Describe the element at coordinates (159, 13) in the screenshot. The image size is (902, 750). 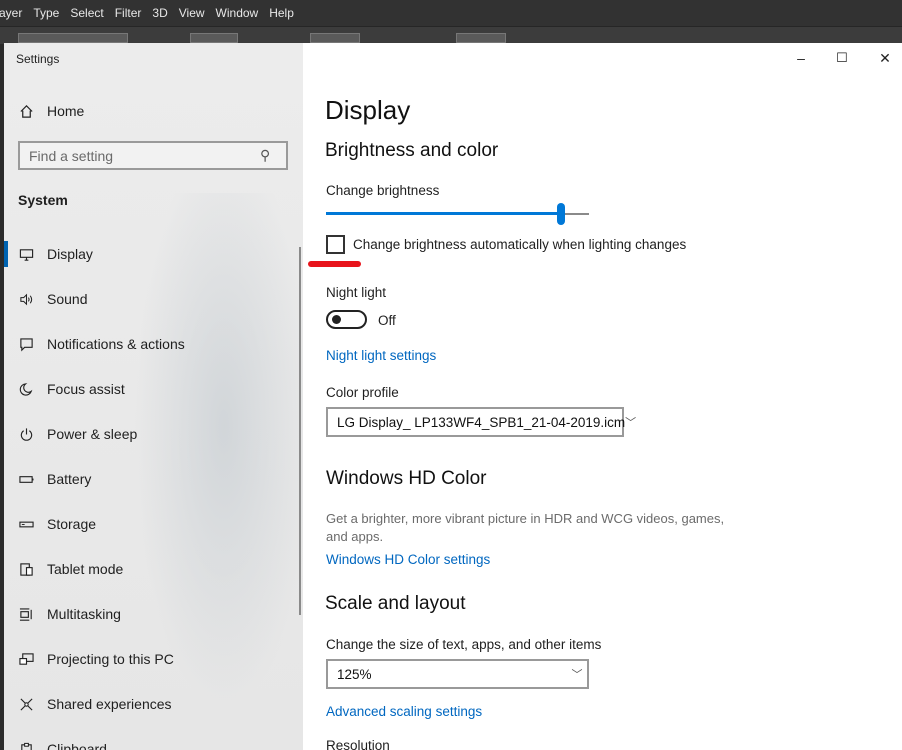
I see `ps-menu-3d: 3D` at that location.